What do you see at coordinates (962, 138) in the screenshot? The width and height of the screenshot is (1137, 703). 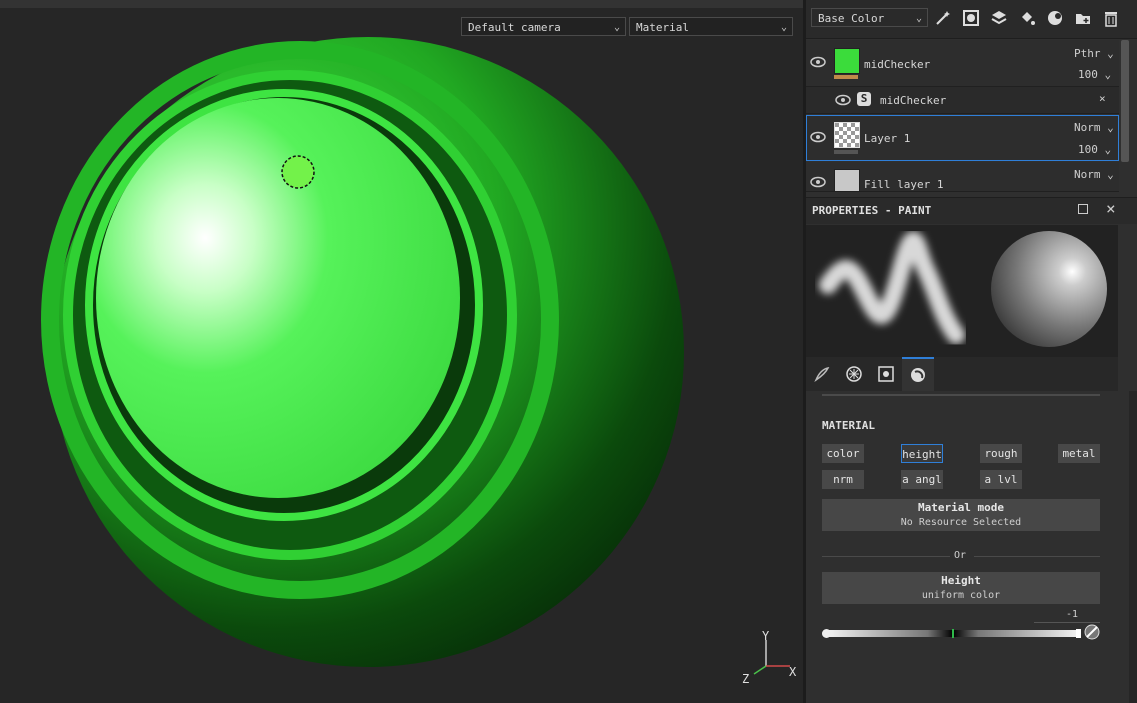 I see `layer-row-layer-1: Layer 1 Norm ⌄ 100 ⌄` at bounding box center [962, 138].